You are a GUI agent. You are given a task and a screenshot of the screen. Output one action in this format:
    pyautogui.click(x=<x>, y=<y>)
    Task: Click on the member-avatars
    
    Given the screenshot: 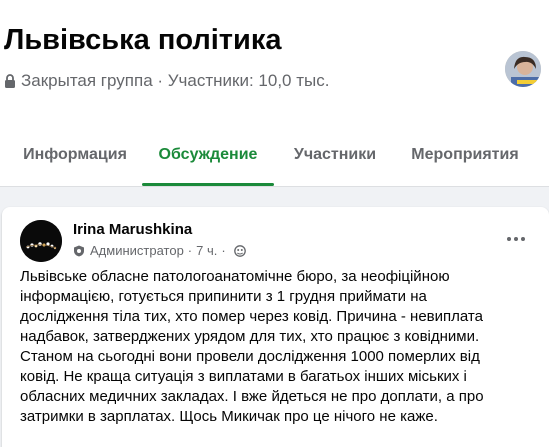 What is the action you would take?
    pyautogui.click(x=526, y=70)
    